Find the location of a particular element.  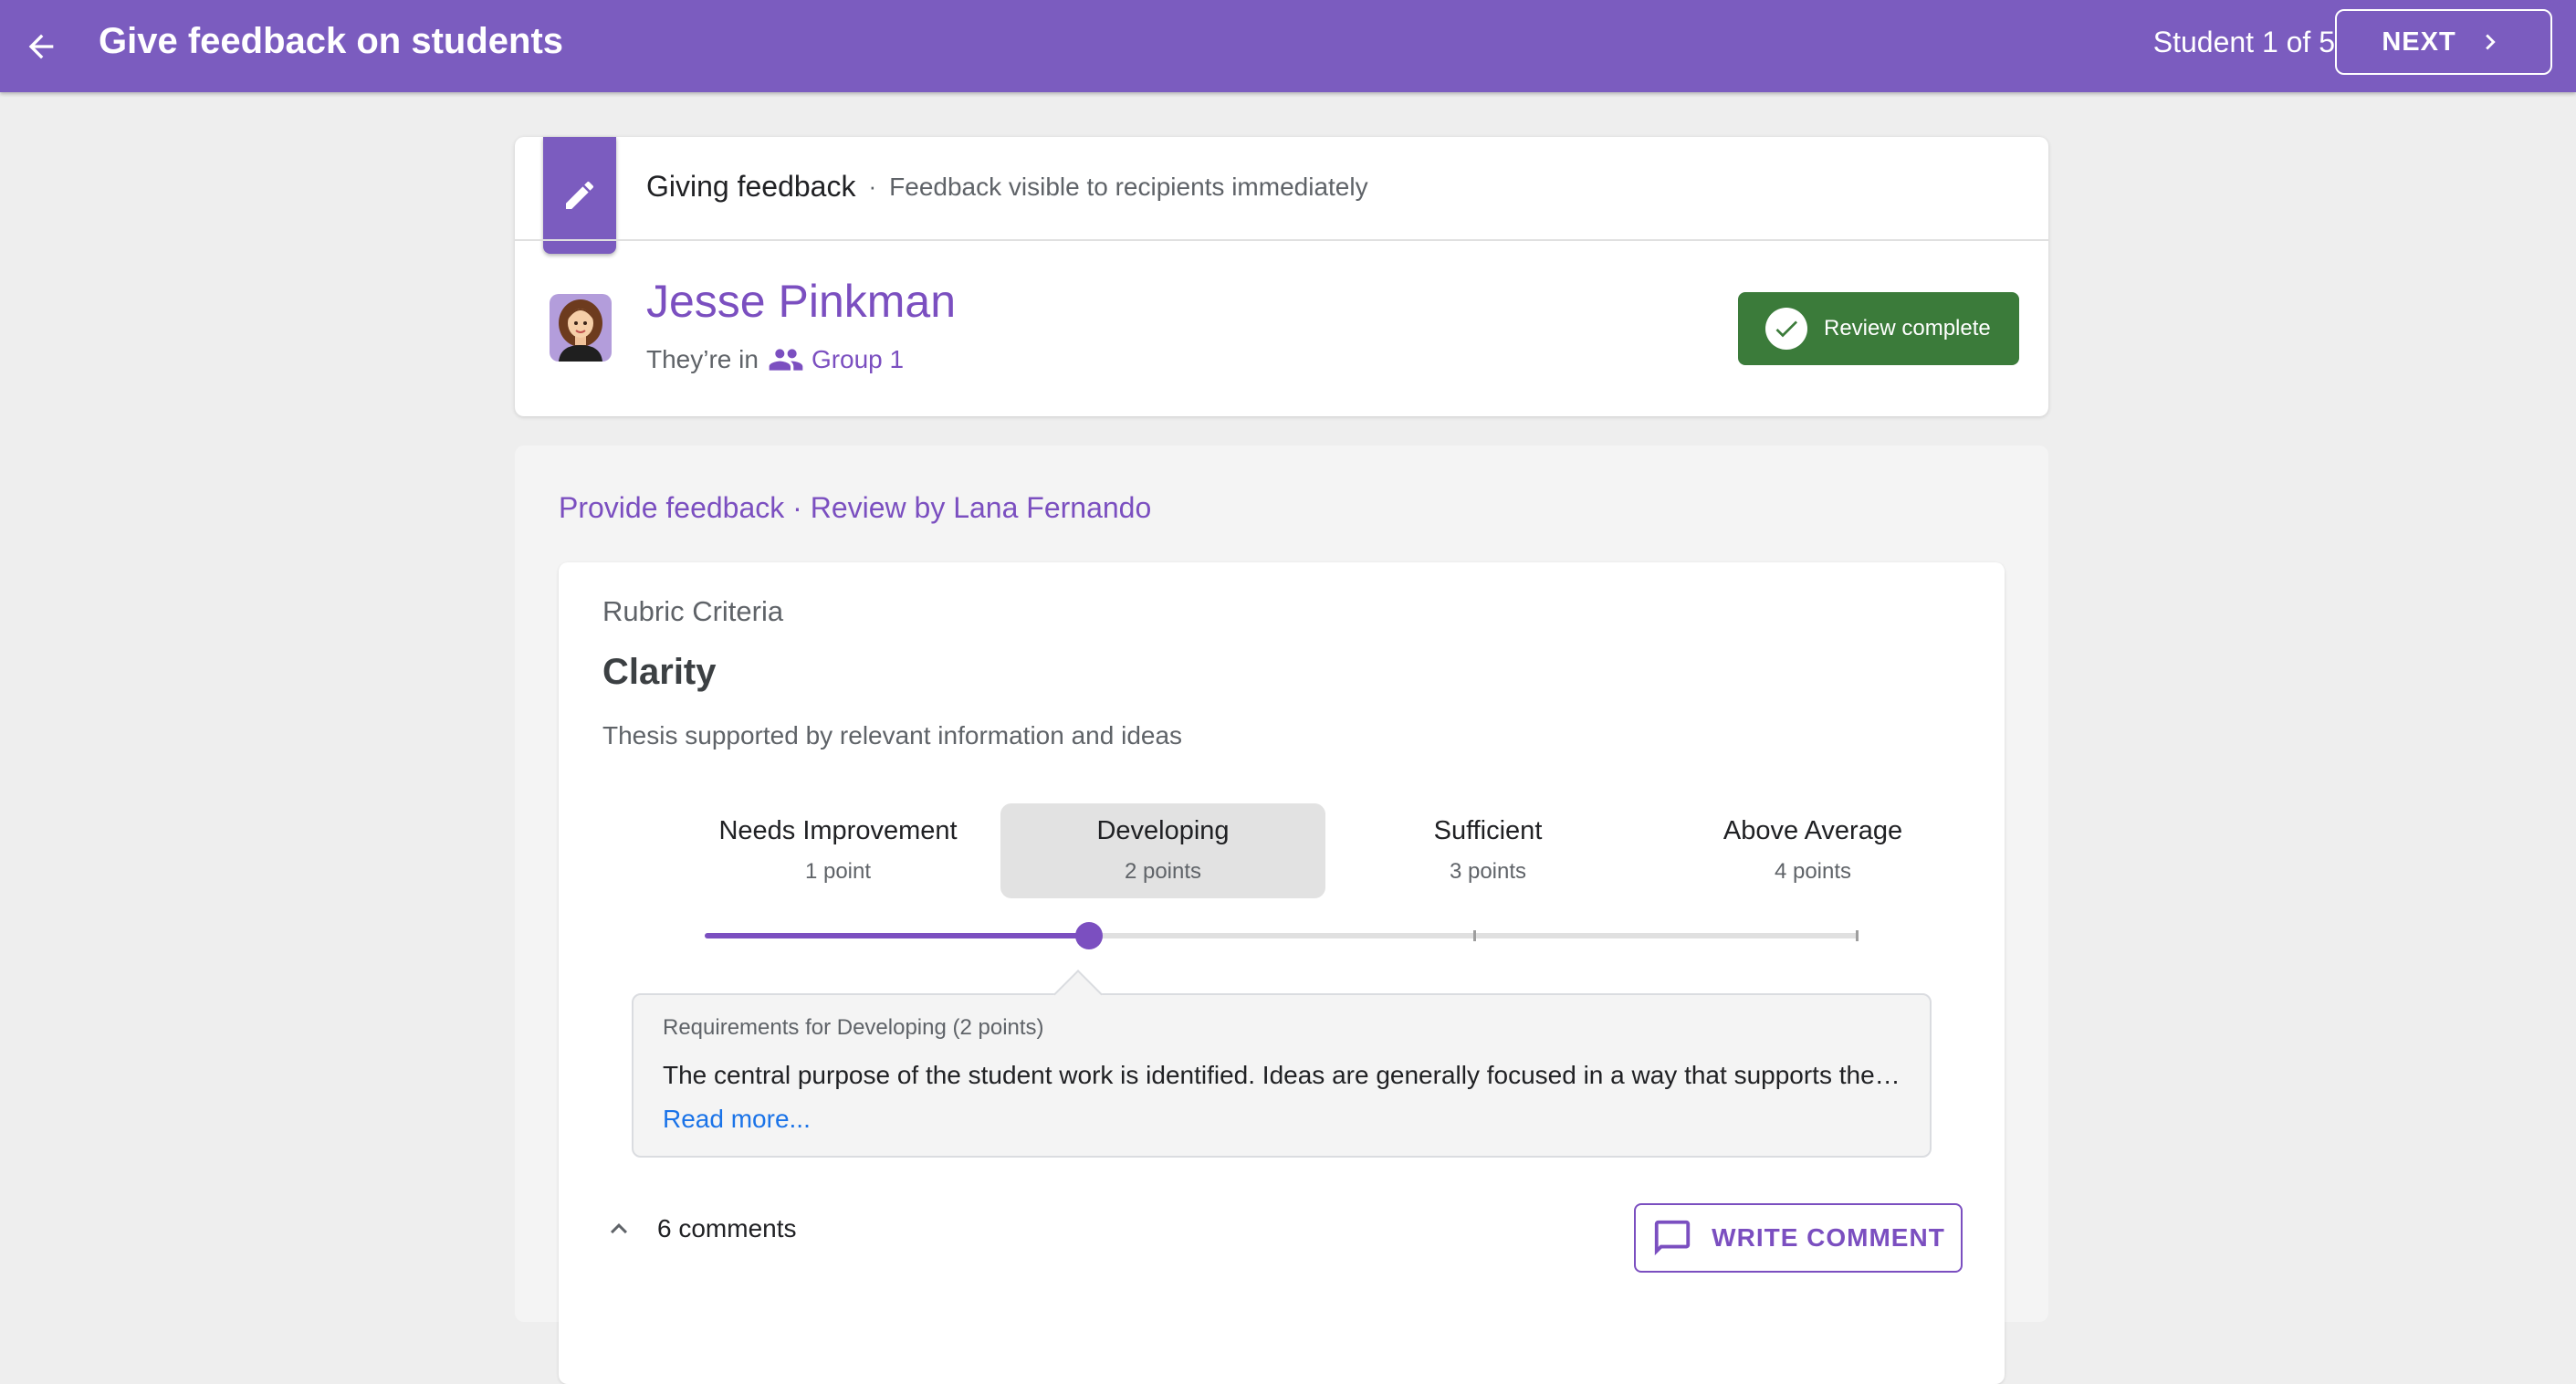

level-above-average: Above Average 4 points is located at coordinates (1812, 851).